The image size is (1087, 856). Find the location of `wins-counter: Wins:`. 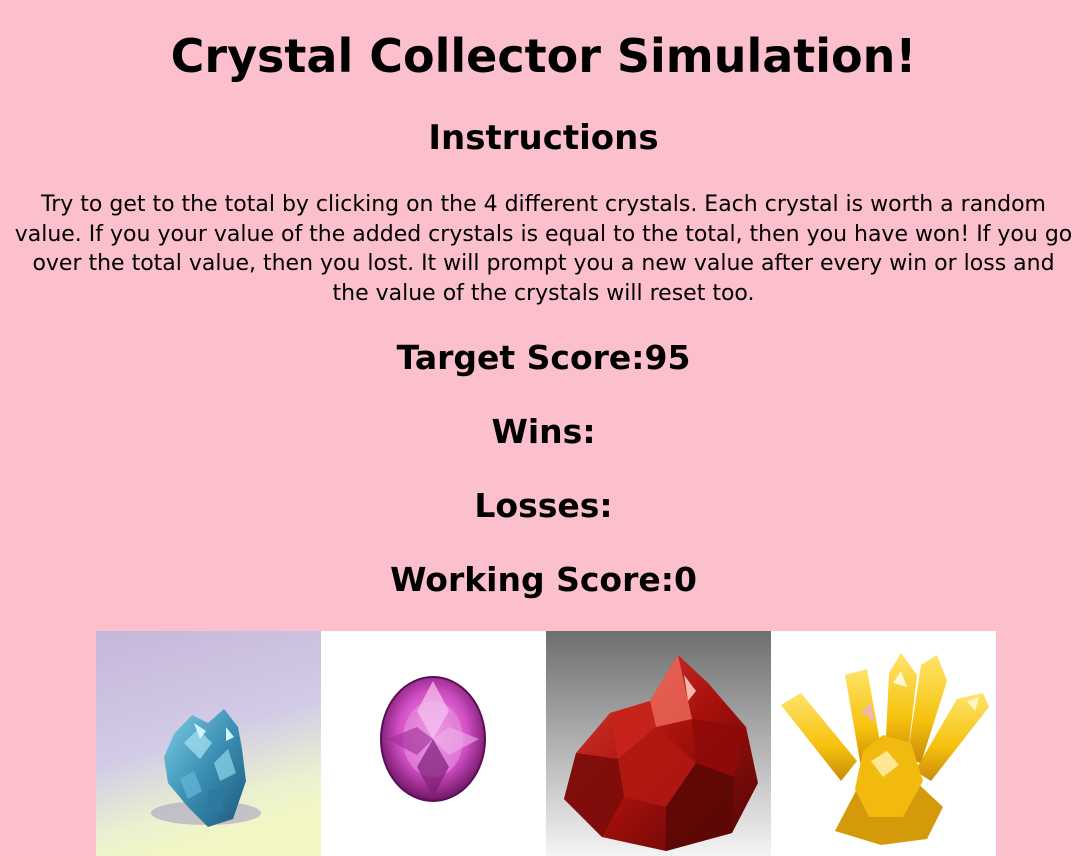

wins-counter: Wins: is located at coordinates (543, 432).